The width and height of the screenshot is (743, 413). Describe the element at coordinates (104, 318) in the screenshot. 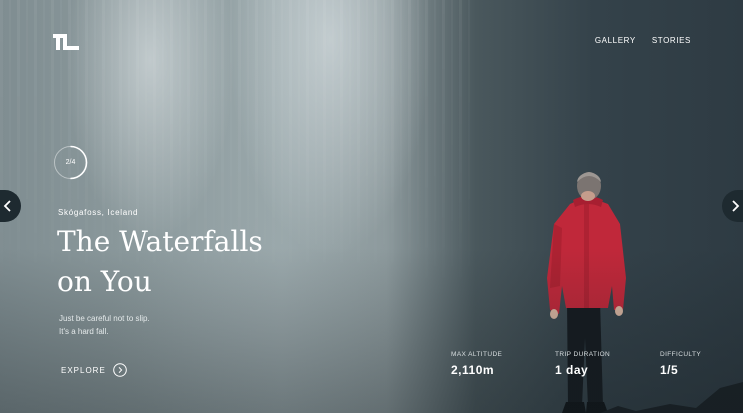

I see `hero-description-line: Just be careful not to slip.` at that location.